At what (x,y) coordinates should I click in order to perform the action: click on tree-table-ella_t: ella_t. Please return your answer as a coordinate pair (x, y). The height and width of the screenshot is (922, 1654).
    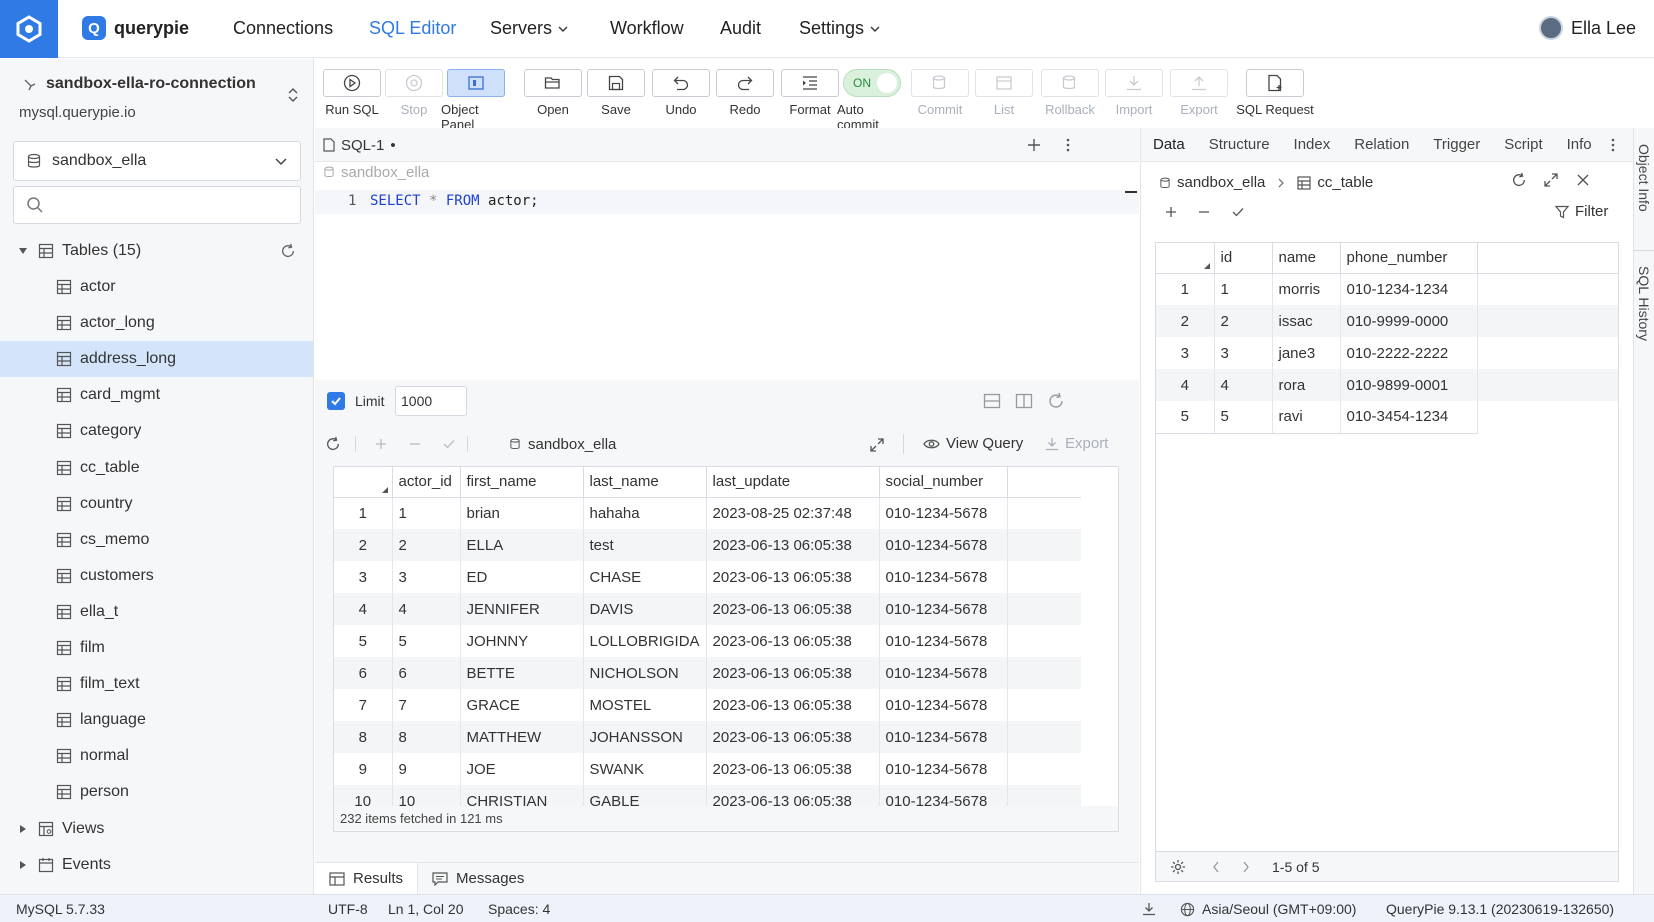
    Looking at the image, I should click on (156, 612).